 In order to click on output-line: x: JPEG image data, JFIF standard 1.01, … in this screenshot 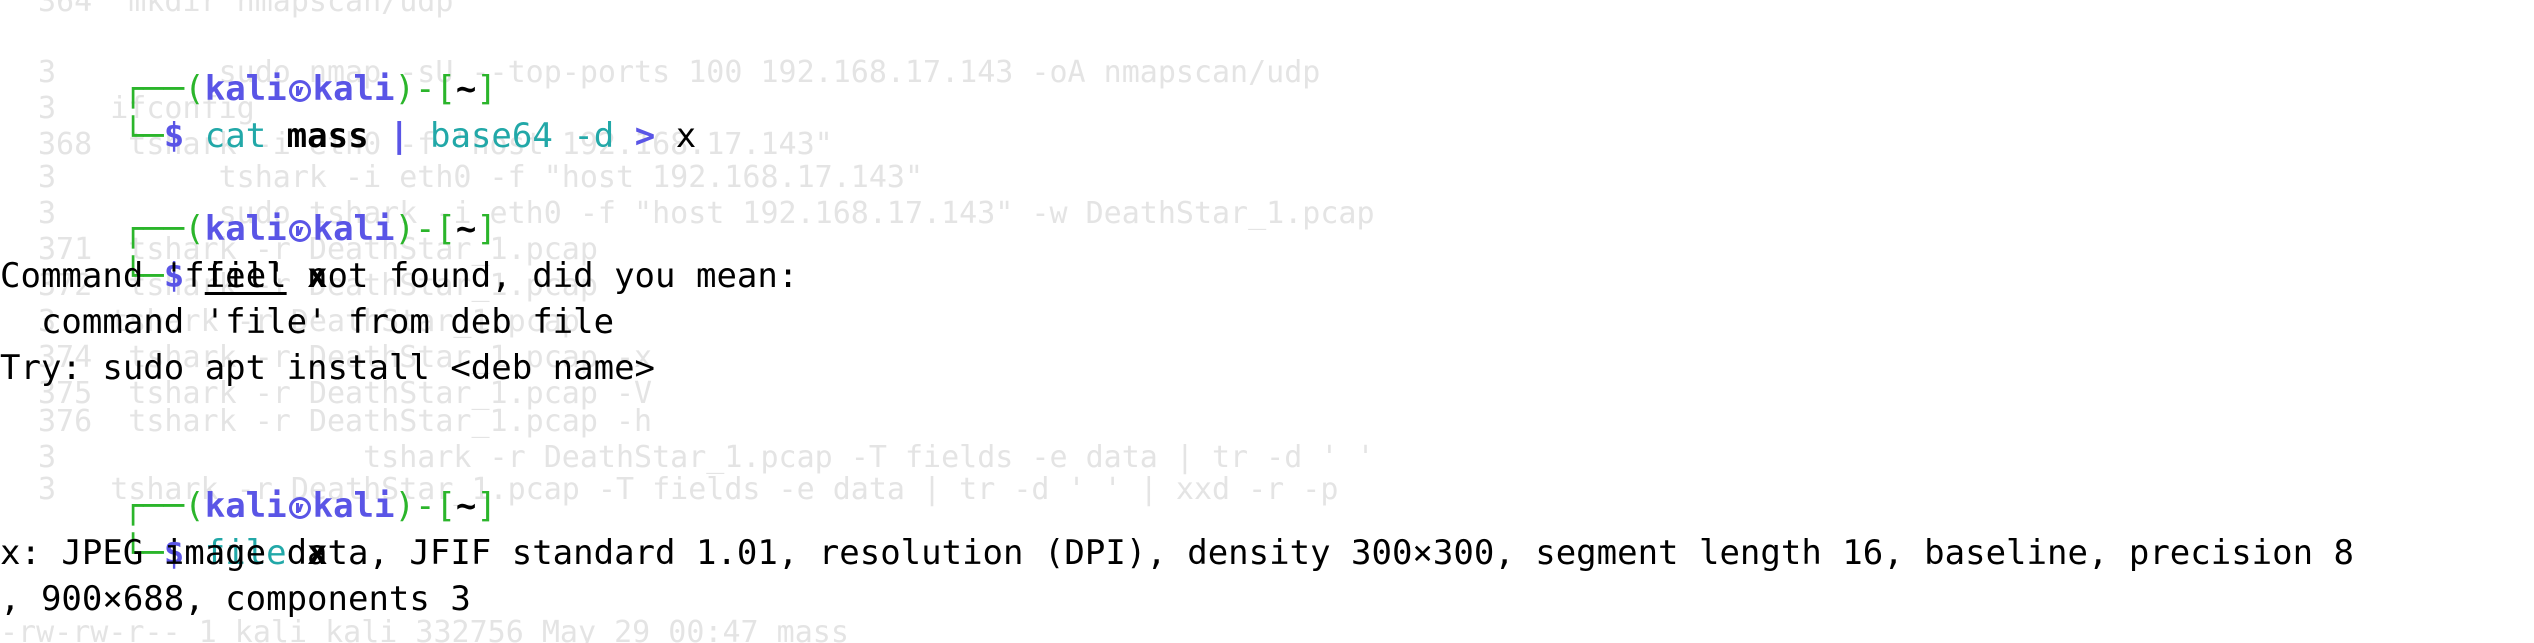, I will do `click(1177, 553)`.